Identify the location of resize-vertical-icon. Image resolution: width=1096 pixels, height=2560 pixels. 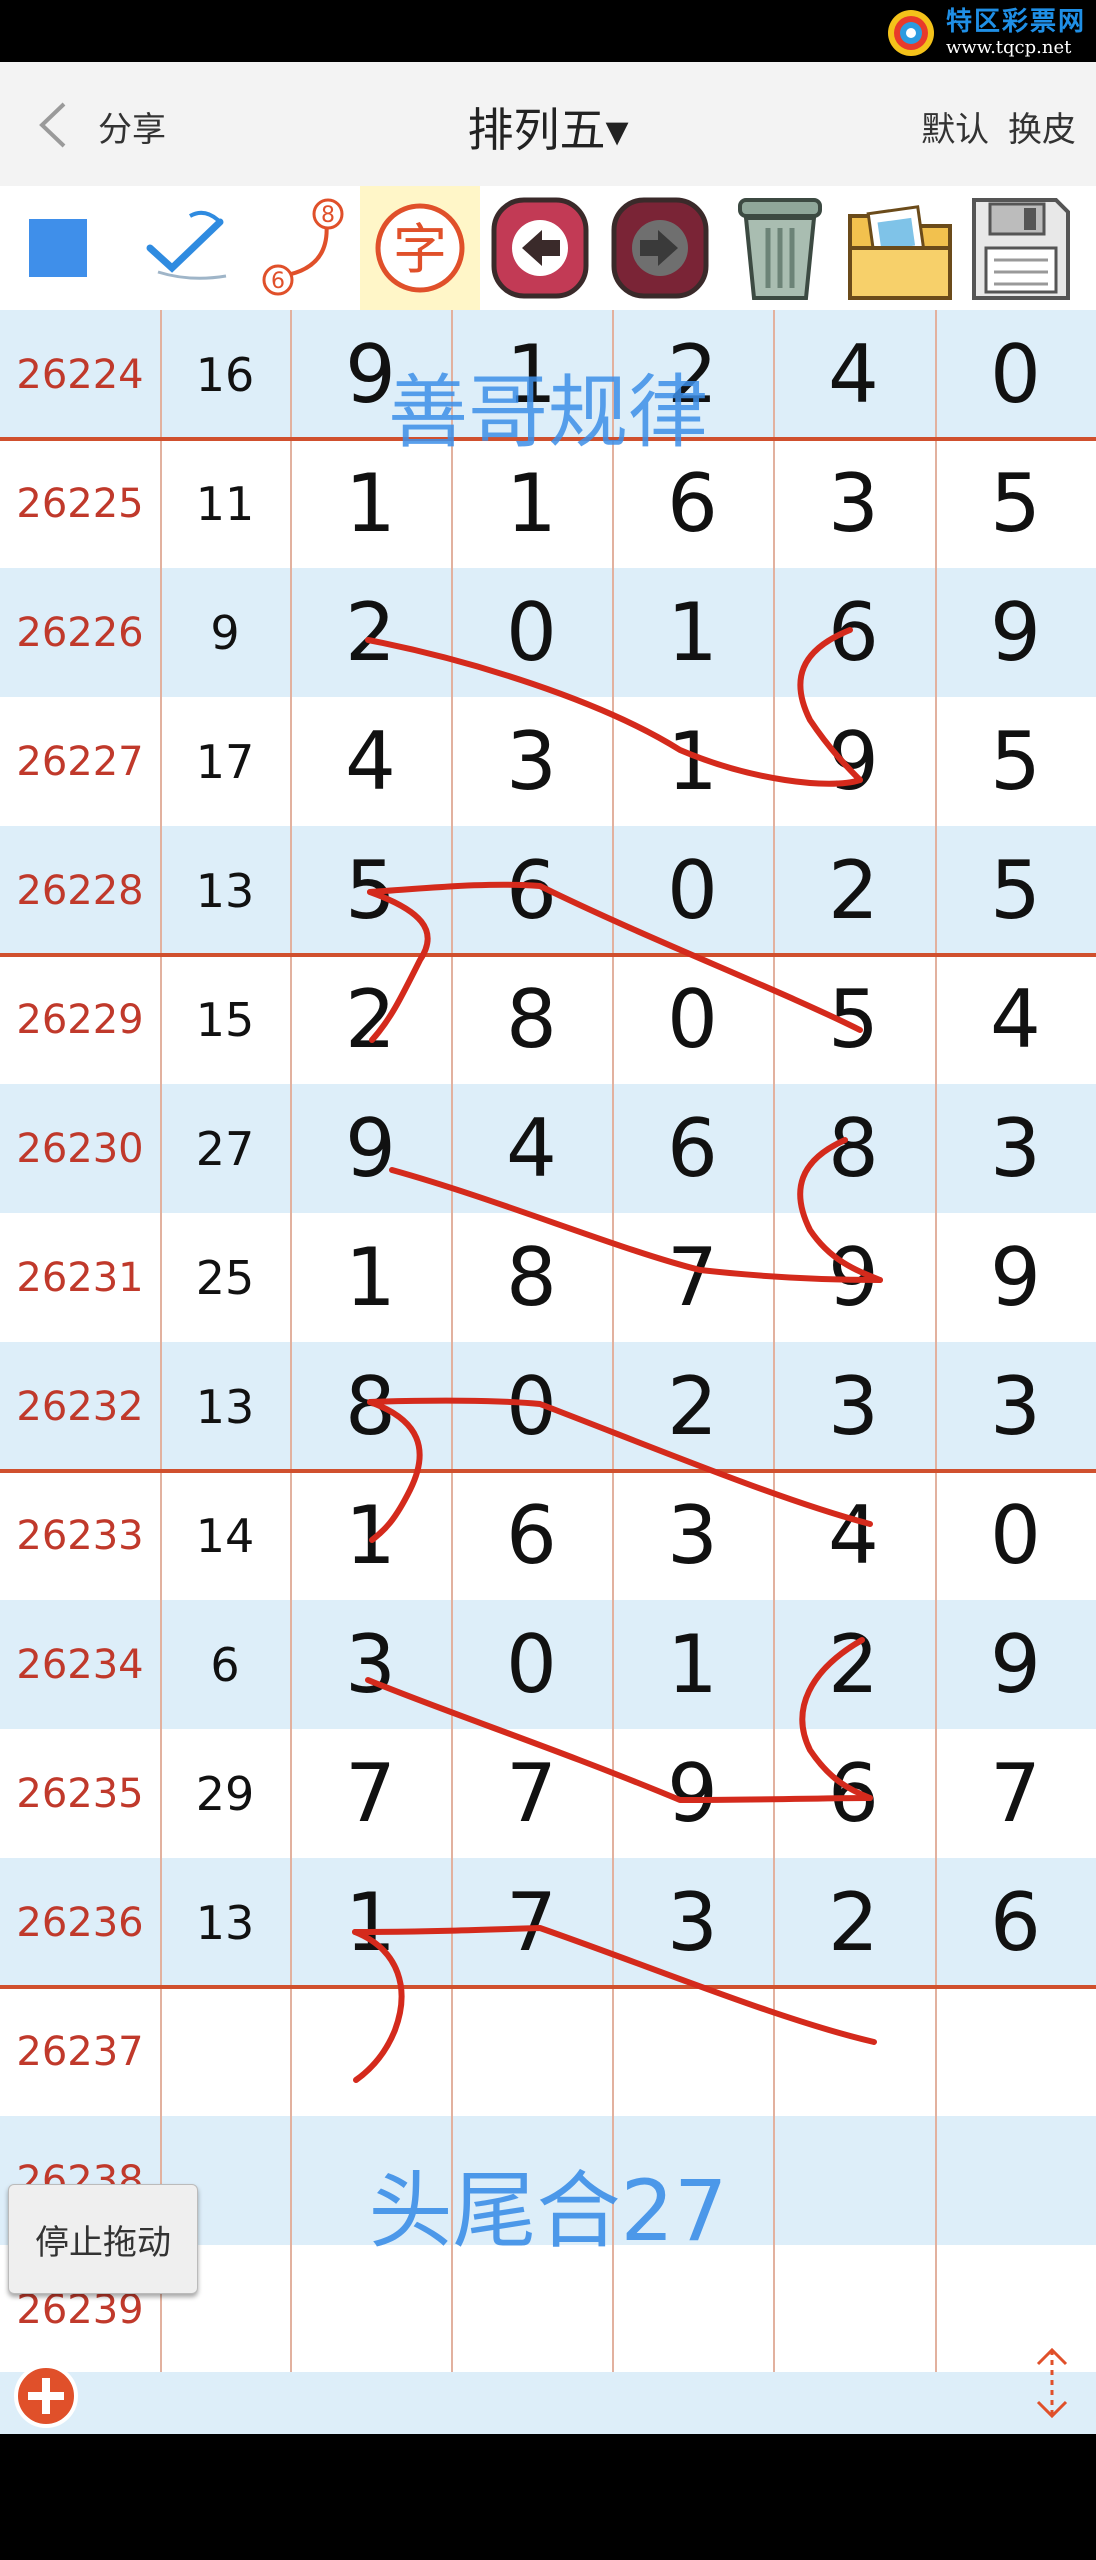
(1052, 2383).